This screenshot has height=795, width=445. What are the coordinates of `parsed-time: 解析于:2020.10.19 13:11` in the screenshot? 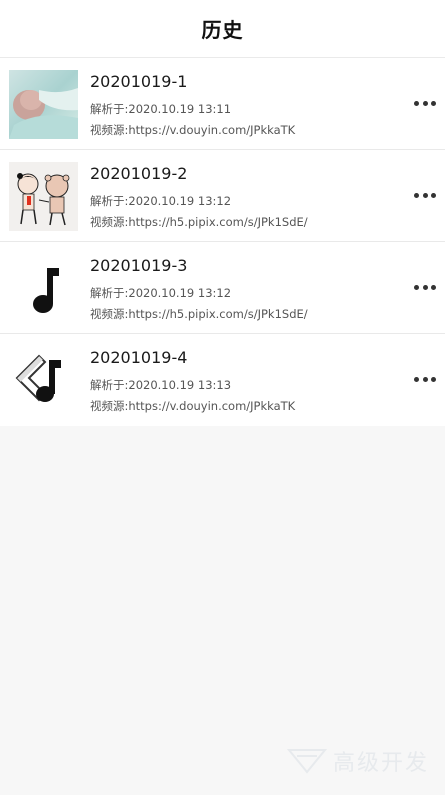 It's located at (161, 109).